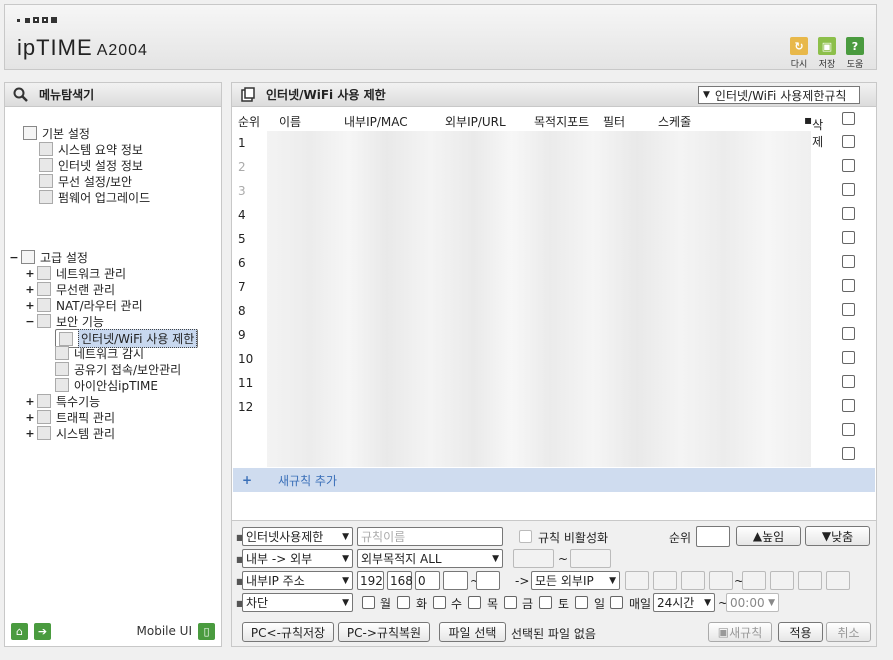 The image size is (893, 660). I want to click on wifi-icon, so click(46, 181).